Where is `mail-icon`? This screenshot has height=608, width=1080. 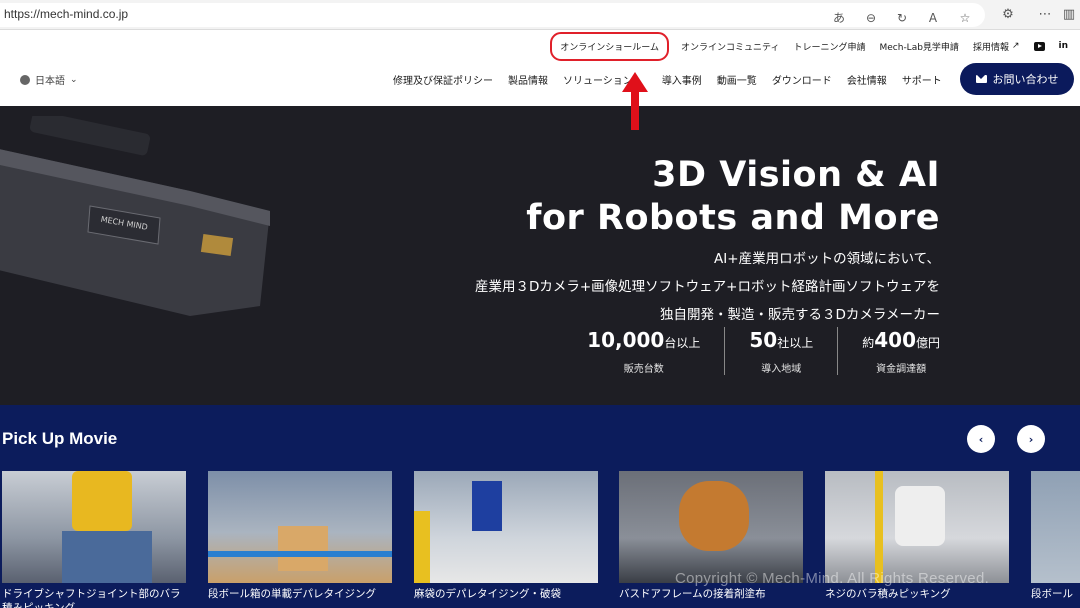
mail-icon is located at coordinates (981, 79).